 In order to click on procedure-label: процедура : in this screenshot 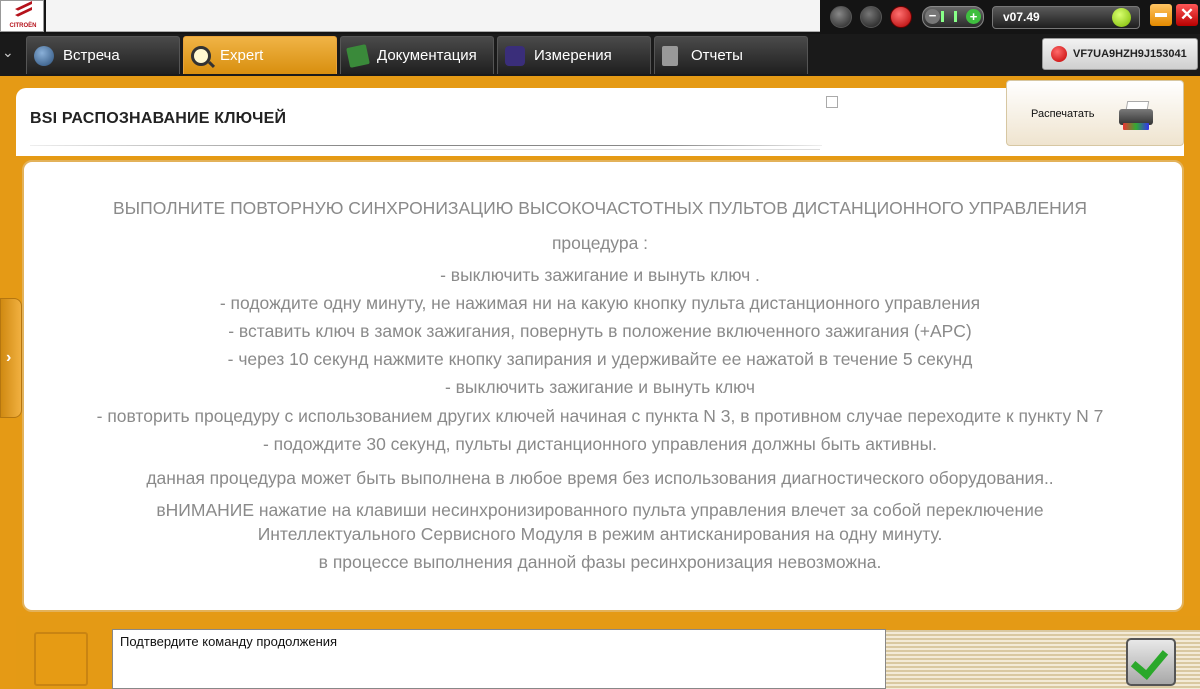, I will do `click(600, 243)`.